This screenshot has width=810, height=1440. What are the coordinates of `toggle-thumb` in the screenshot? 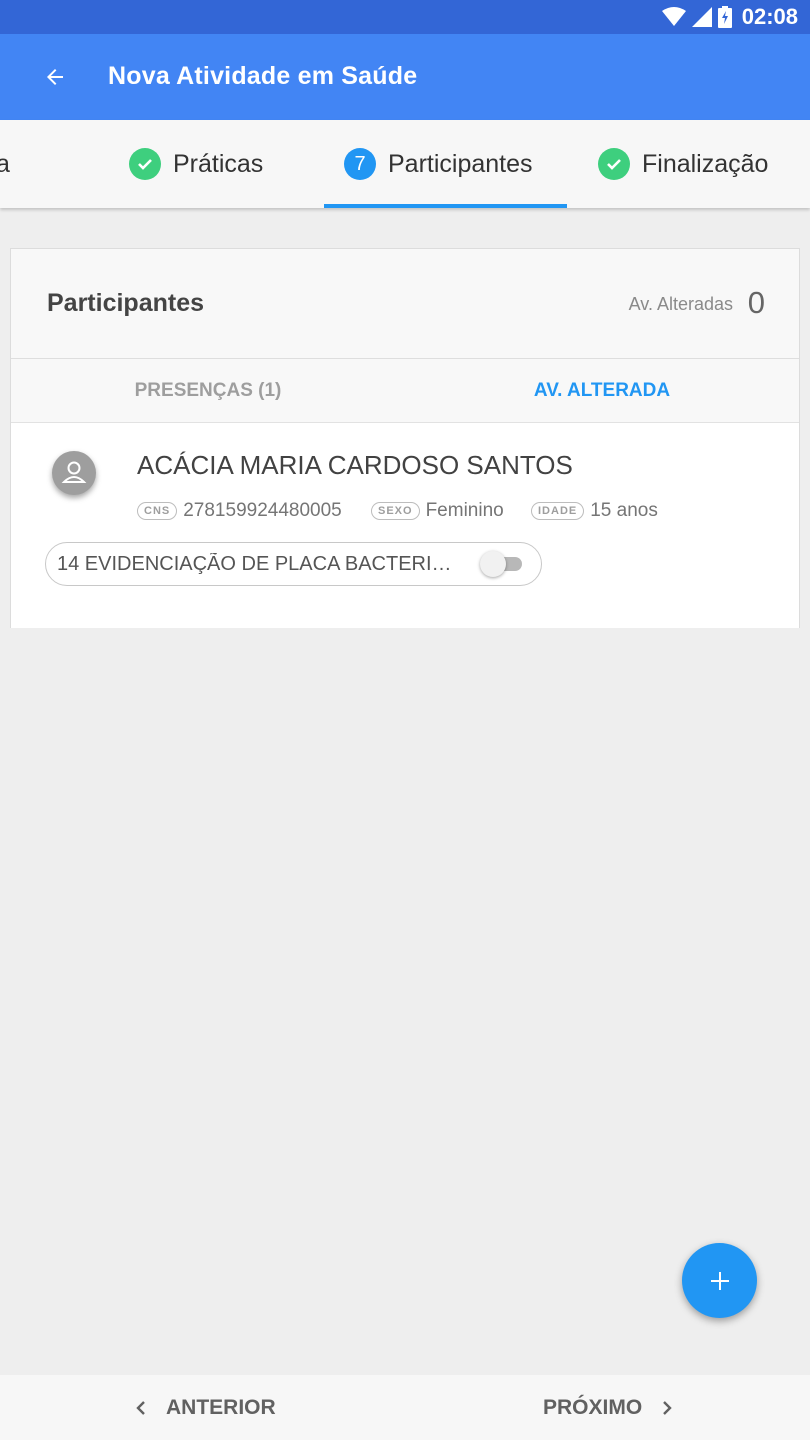 It's located at (493, 564).